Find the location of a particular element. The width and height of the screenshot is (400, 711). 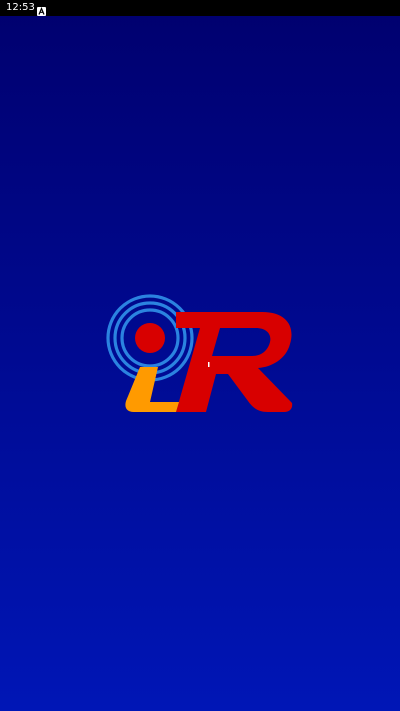

red-dot-icon is located at coordinates (150, 338).